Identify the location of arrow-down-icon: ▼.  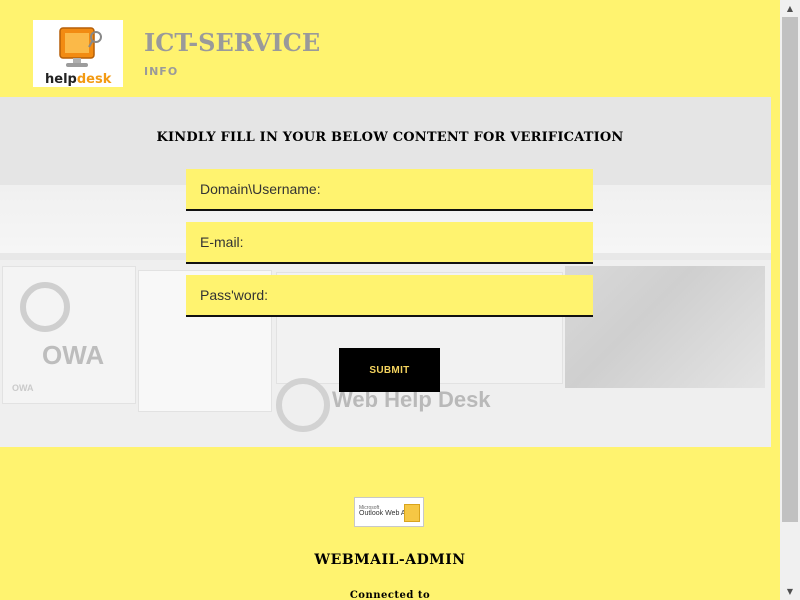
(790, 591).